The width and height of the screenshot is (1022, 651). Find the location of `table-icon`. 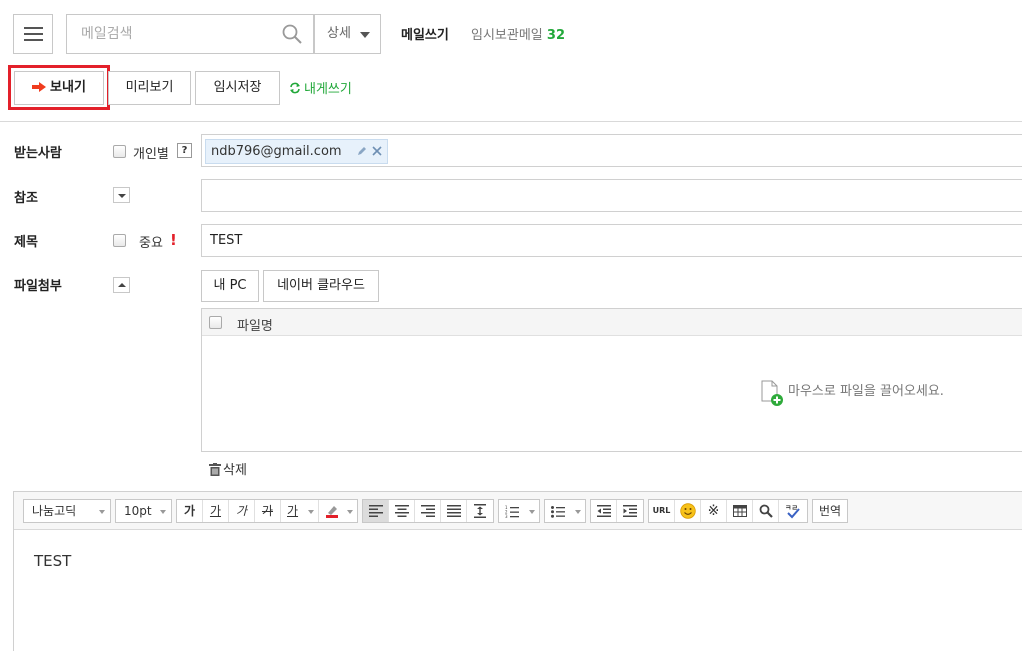

table-icon is located at coordinates (739, 511).